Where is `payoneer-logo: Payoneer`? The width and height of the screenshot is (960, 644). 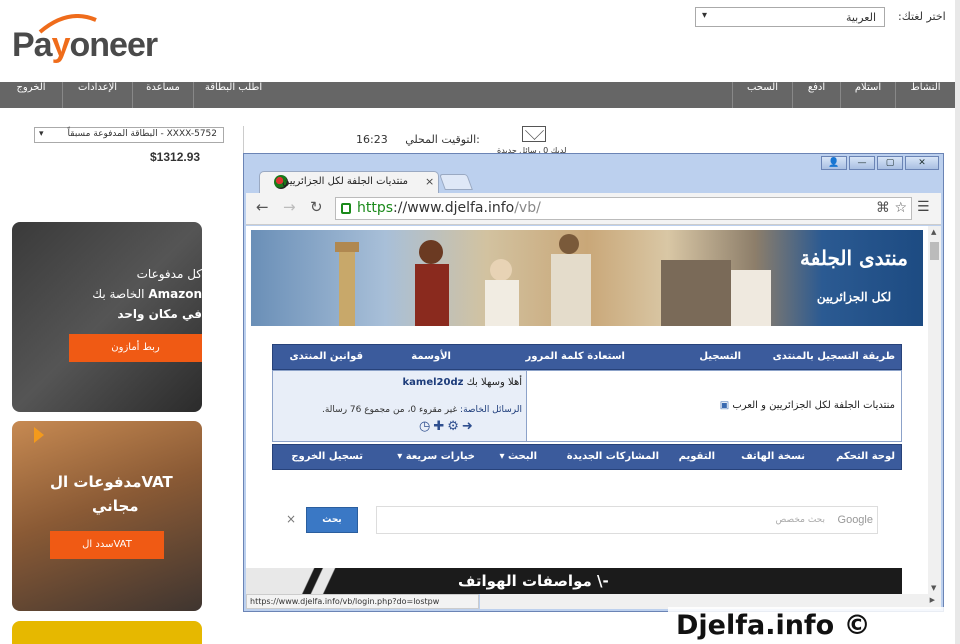
payoneer-logo: Payoneer is located at coordinates (92, 42).